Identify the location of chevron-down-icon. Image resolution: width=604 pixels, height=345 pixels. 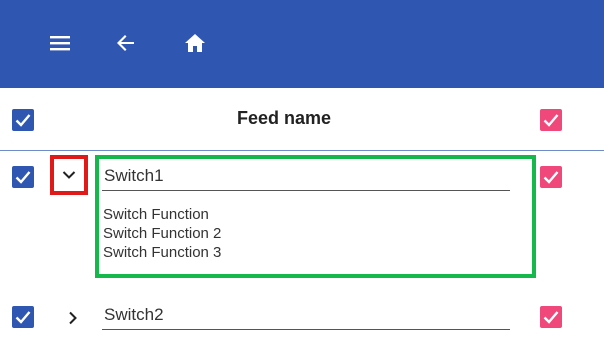
(69, 175).